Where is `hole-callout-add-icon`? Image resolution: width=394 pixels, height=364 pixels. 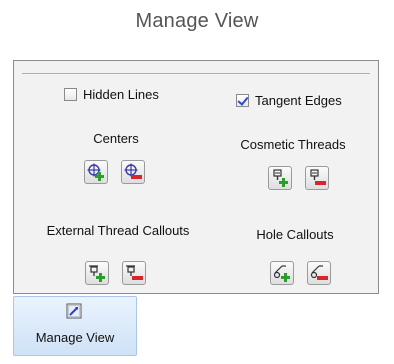
hole-callout-add-icon is located at coordinates (281, 273).